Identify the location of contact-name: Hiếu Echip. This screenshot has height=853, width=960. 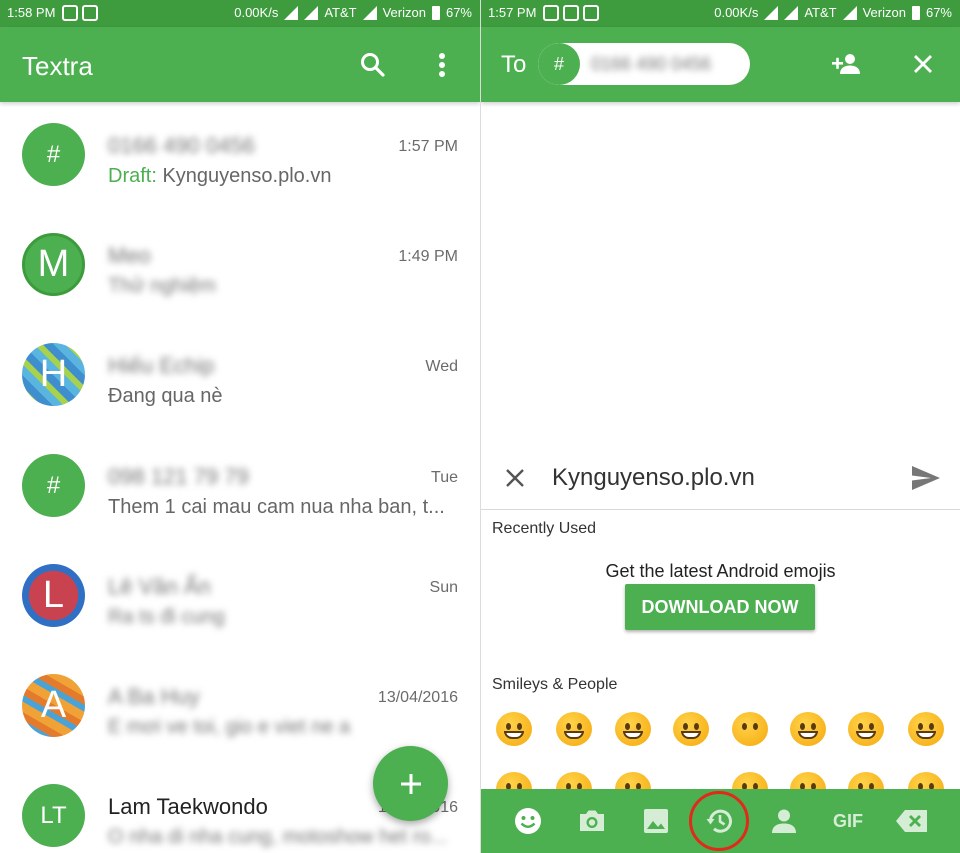
(161, 365).